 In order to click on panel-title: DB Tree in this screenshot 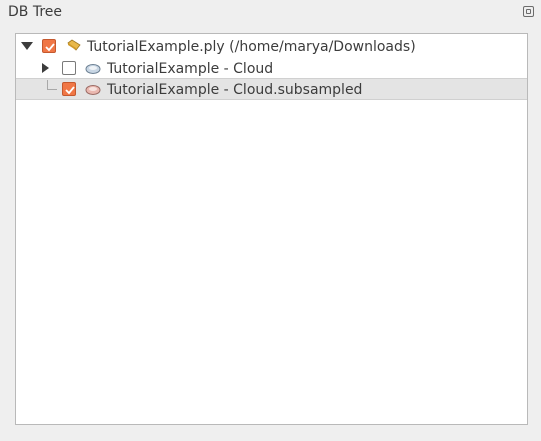, I will do `click(35, 12)`.